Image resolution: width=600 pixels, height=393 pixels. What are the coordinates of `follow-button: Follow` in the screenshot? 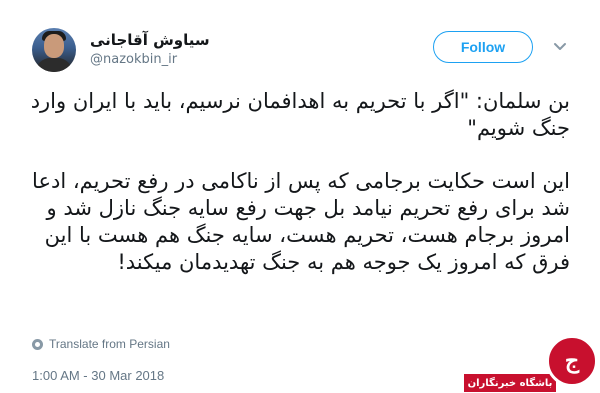 It's located at (483, 47).